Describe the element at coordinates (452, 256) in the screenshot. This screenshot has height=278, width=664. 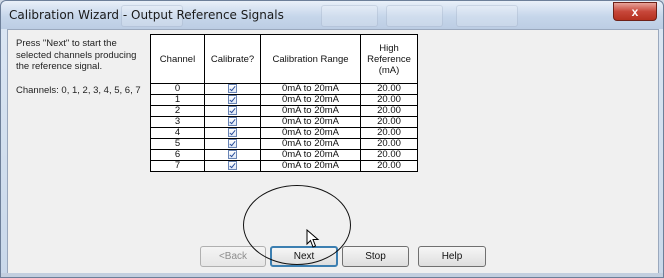
I see `help-button: Help` at that location.